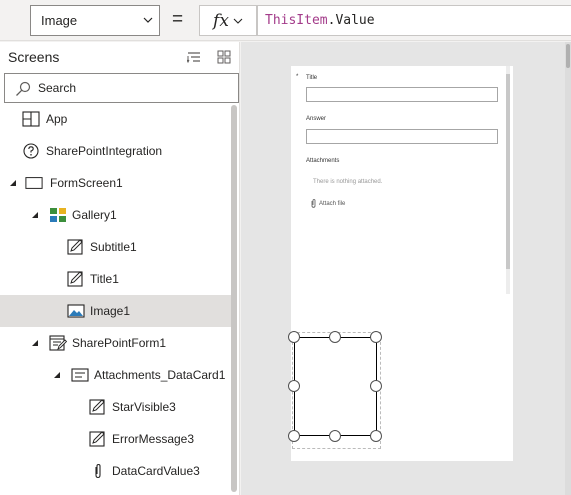 The image size is (571, 495). I want to click on tree-scrollbar, so click(234, 298).